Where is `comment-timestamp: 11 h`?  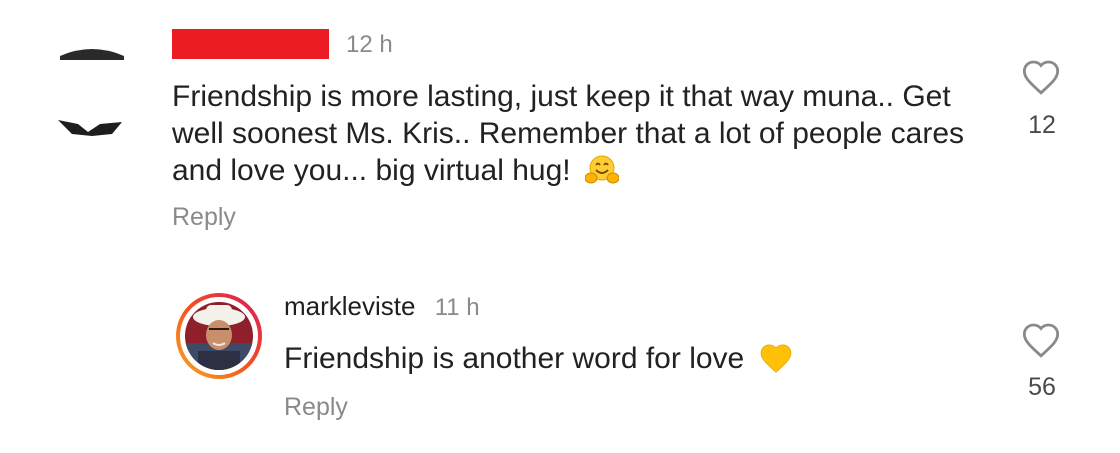
comment-timestamp: 11 h is located at coordinates (457, 307).